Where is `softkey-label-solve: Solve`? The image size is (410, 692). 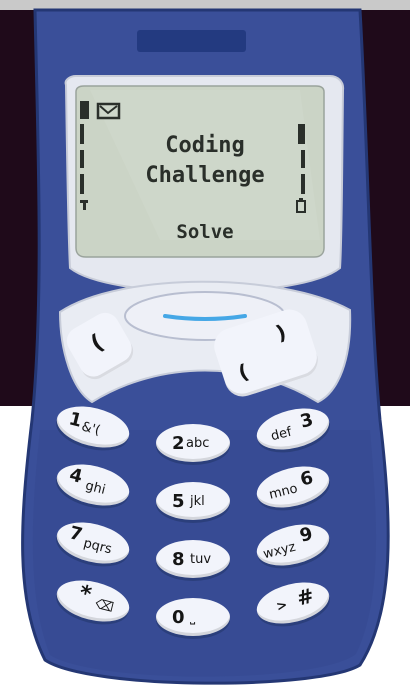
softkey-label-solve: Solve is located at coordinates (205, 232).